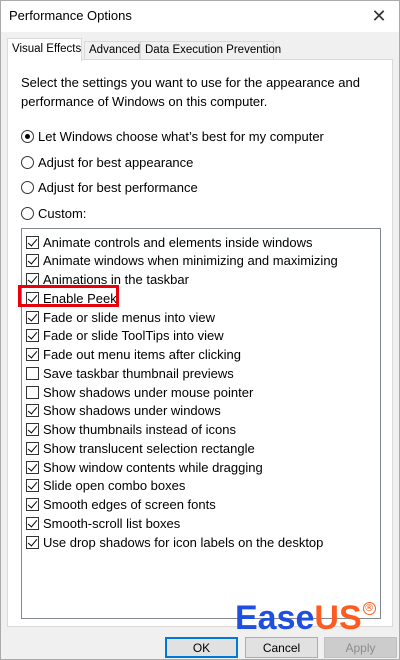 Image resolution: width=400 pixels, height=660 pixels. I want to click on effect-item: Save taskbar thumbnail previews, so click(130, 373).